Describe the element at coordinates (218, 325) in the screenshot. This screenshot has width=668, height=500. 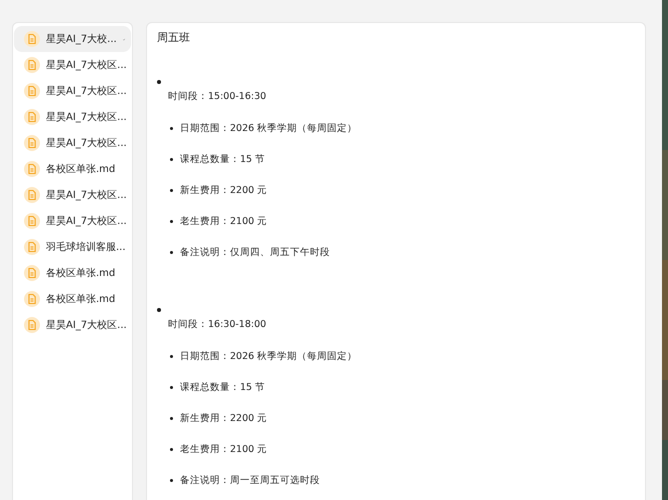
I see `time-slot-text: 时间段：16:30-18:00` at that location.